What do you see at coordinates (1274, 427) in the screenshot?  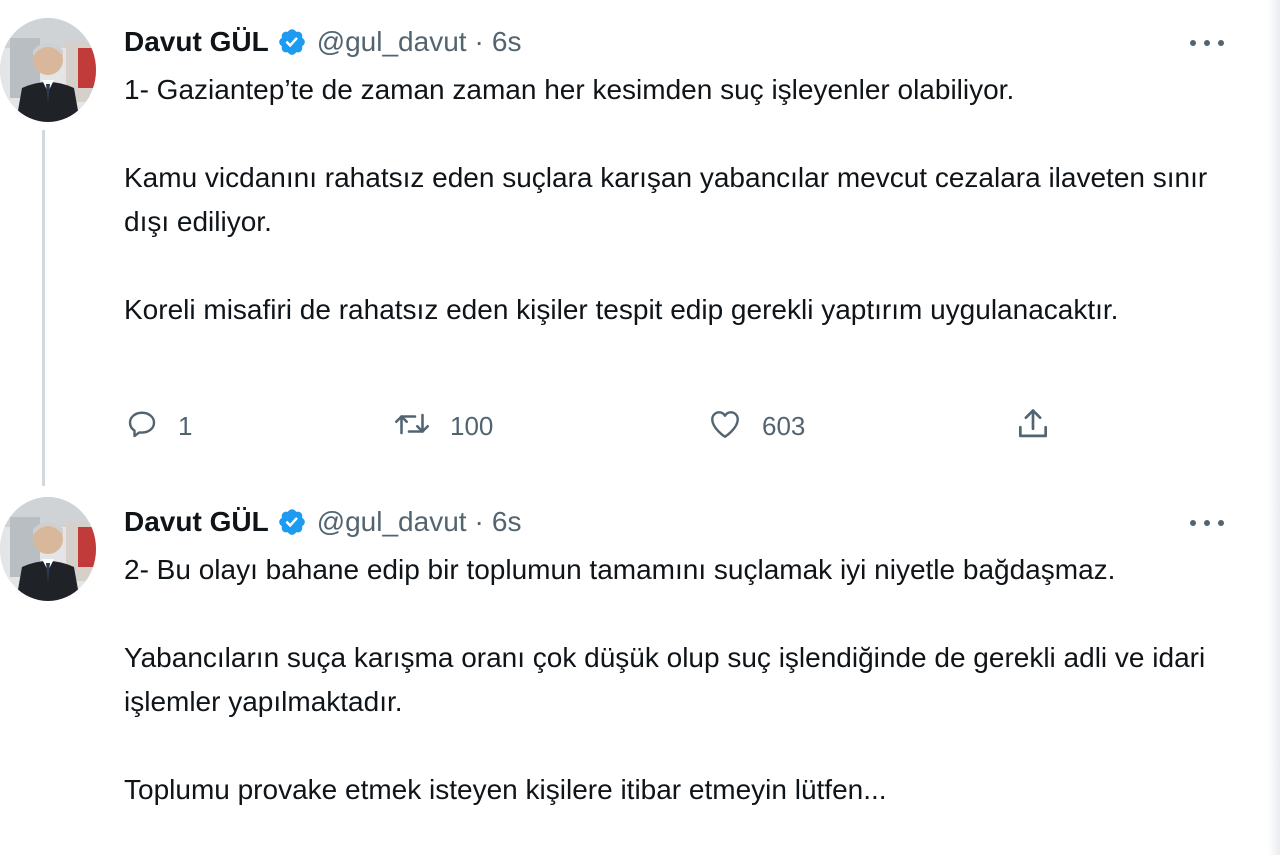 I see `window-edge` at bounding box center [1274, 427].